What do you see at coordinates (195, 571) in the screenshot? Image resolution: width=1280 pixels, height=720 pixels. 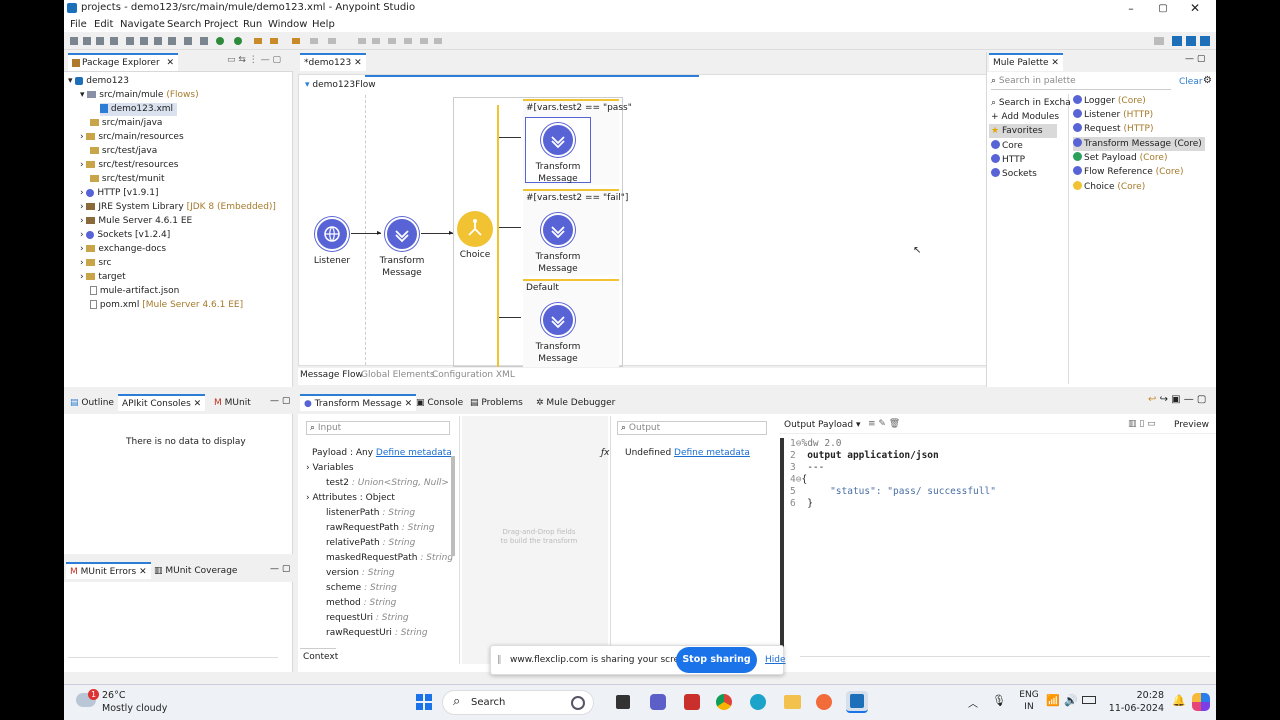 I see `tab-munit-coverage: ▥ MUnit Coverage` at bounding box center [195, 571].